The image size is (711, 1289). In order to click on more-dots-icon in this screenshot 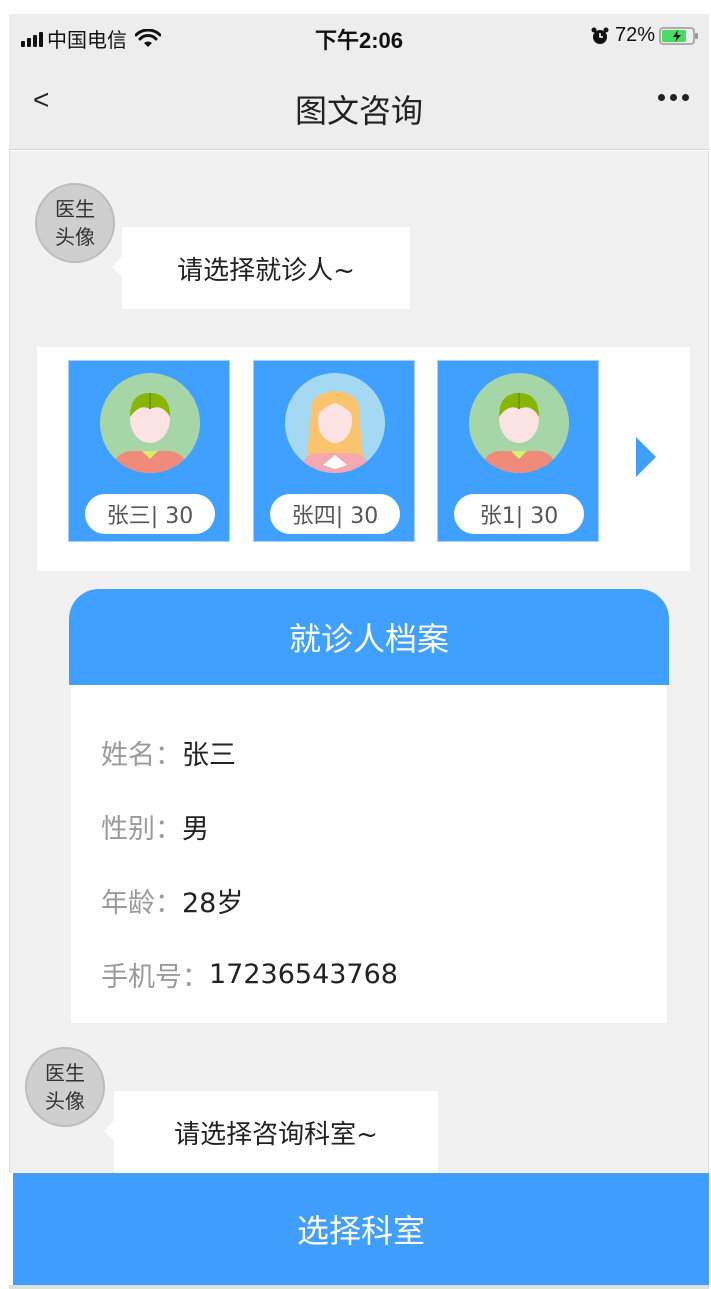, I will do `click(673, 97)`.